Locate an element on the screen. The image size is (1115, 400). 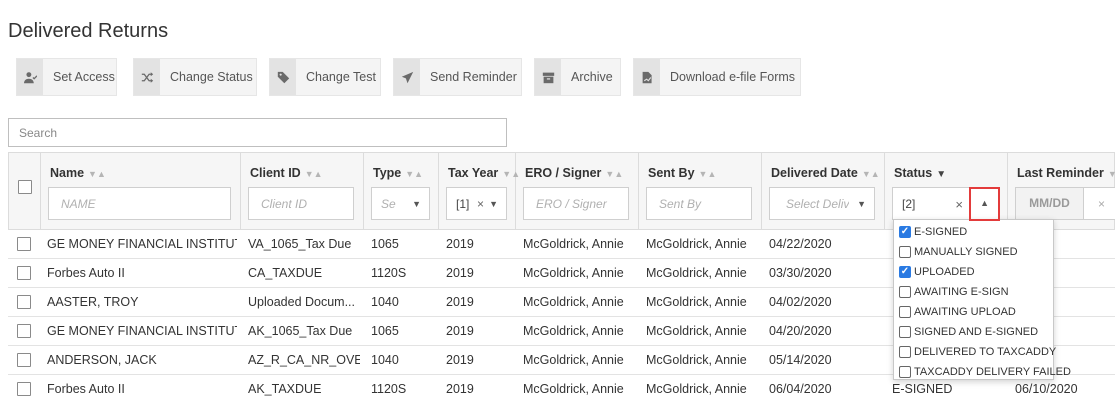
change-test-button: Change Test is located at coordinates (325, 77).